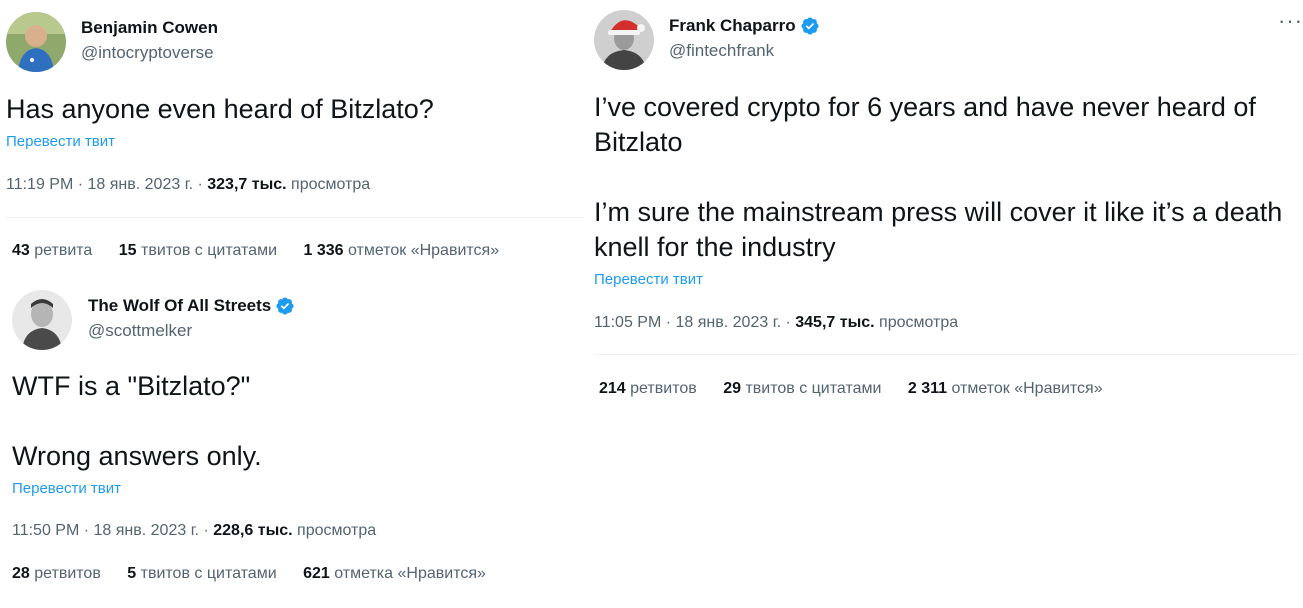 Image resolution: width=1303 pixels, height=608 pixels. I want to click on views-count: 345,7 тыс., so click(835, 322).